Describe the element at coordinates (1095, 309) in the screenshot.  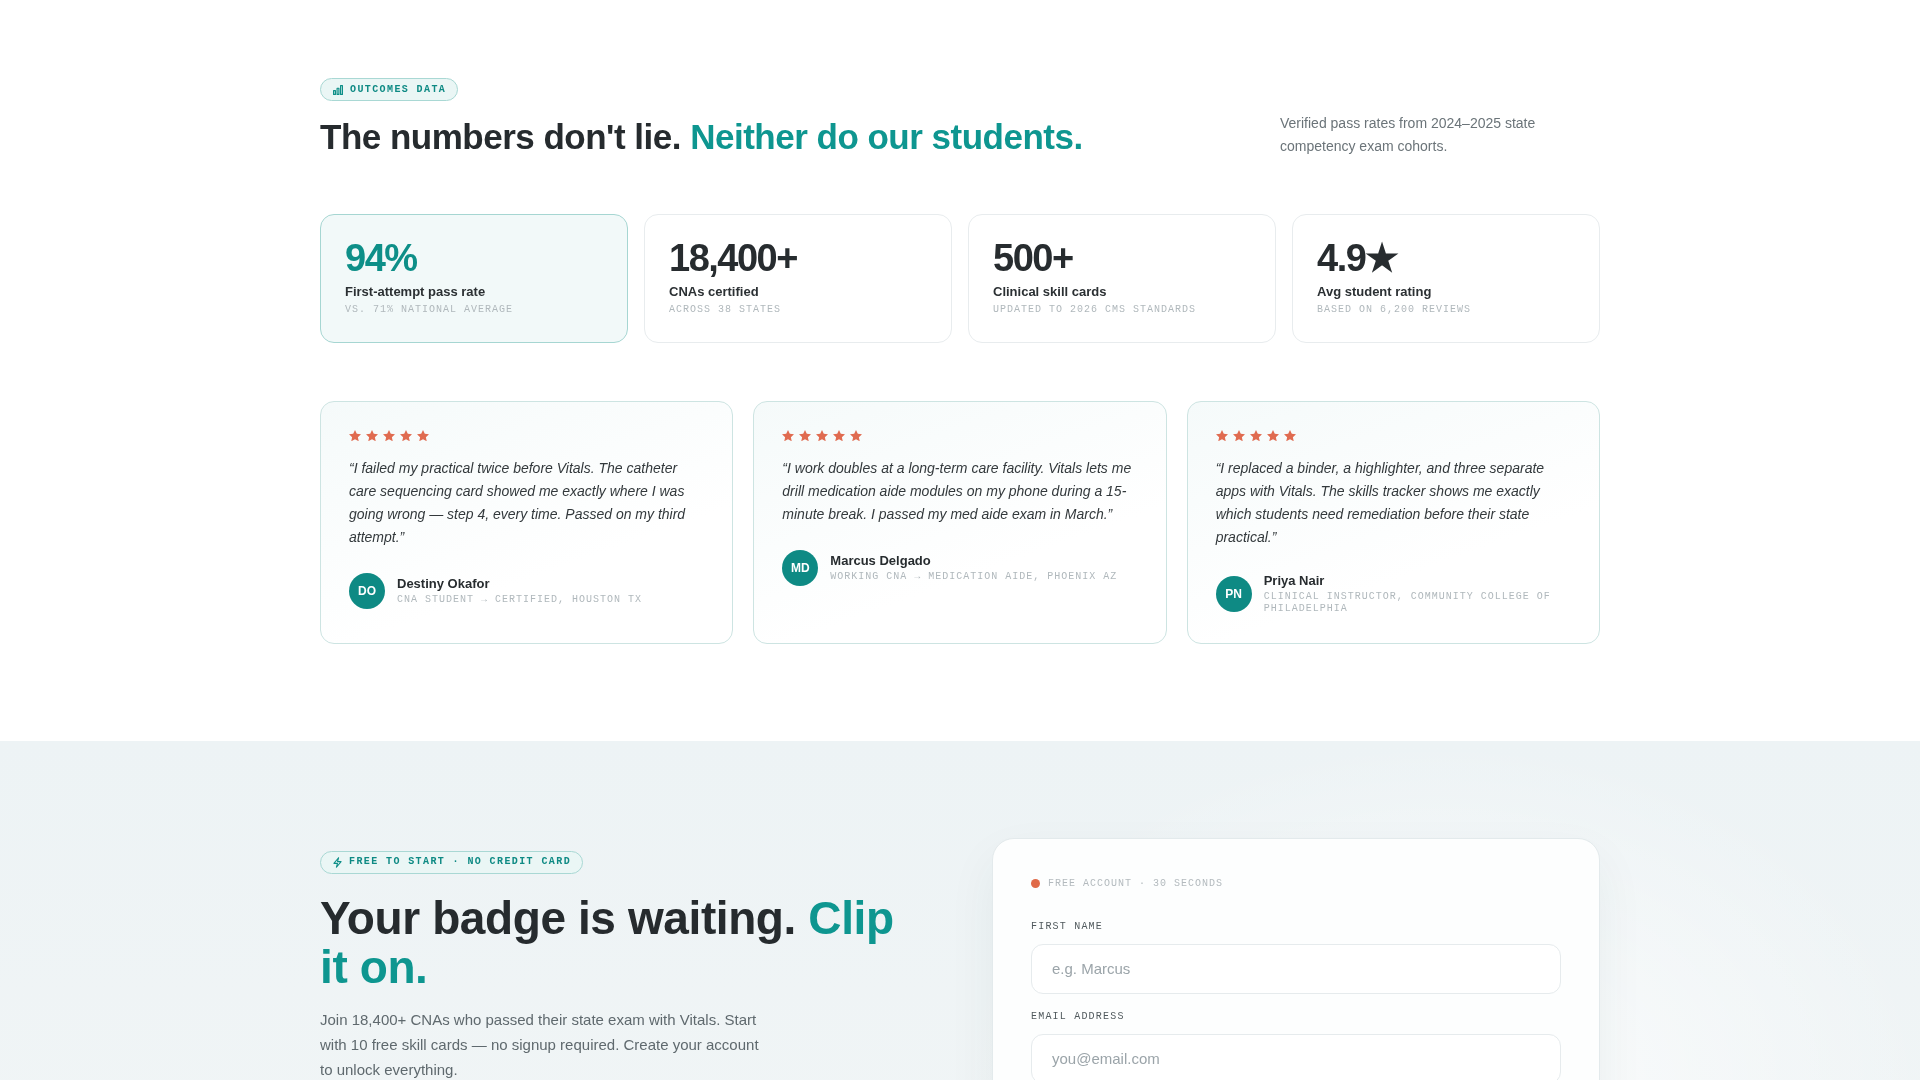
I see `stat-detail: UPDATED TO 2026 CMS STANDARDS` at that location.